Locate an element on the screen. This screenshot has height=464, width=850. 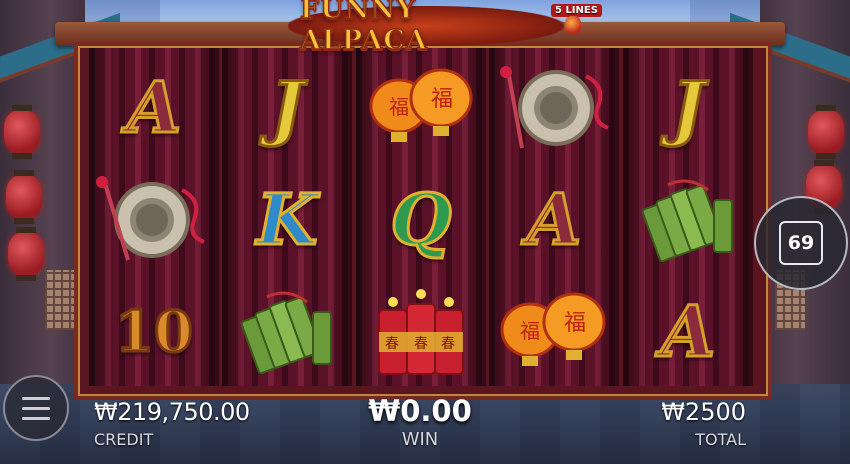
total-bet-value: ₩2500 is located at coordinates (693, 412).